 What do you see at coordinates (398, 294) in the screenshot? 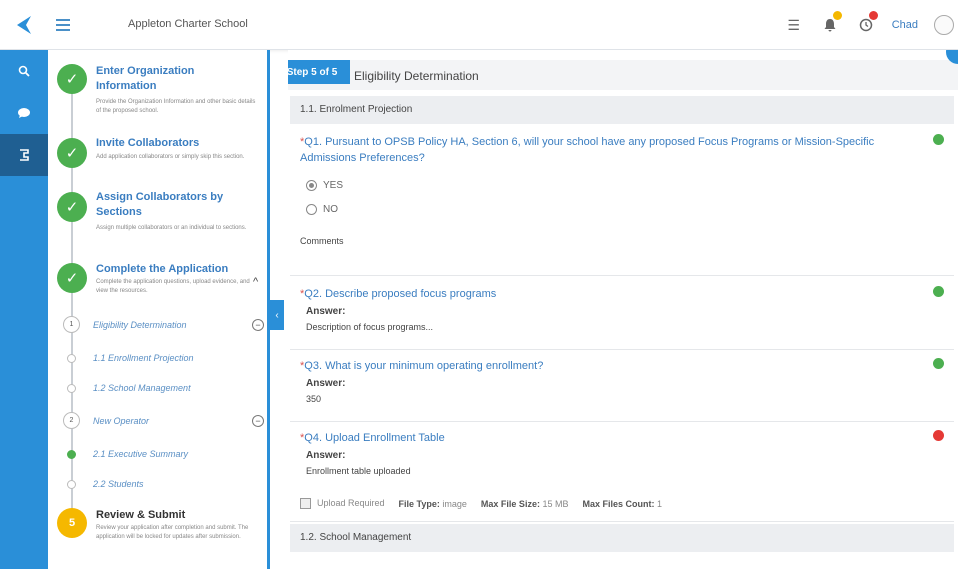
I see `q2-text: *Q2. Describe proposed focus programs` at bounding box center [398, 294].